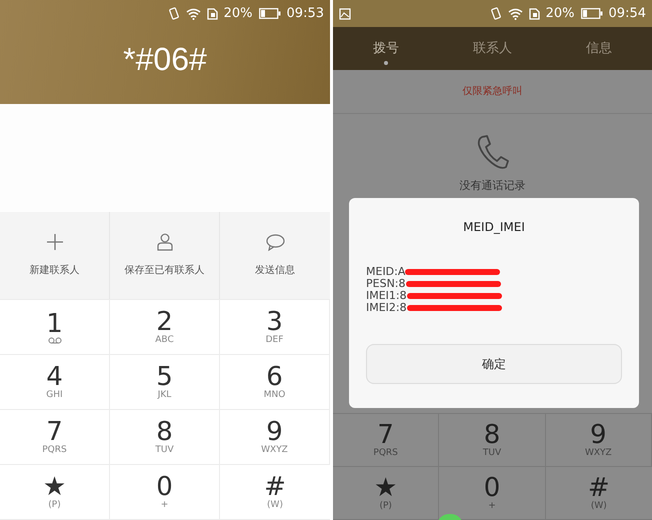 Image resolution: width=652 pixels, height=520 pixels. What do you see at coordinates (386, 308) in the screenshot?
I see `device-id-text: IMEI2:8` at bounding box center [386, 308].